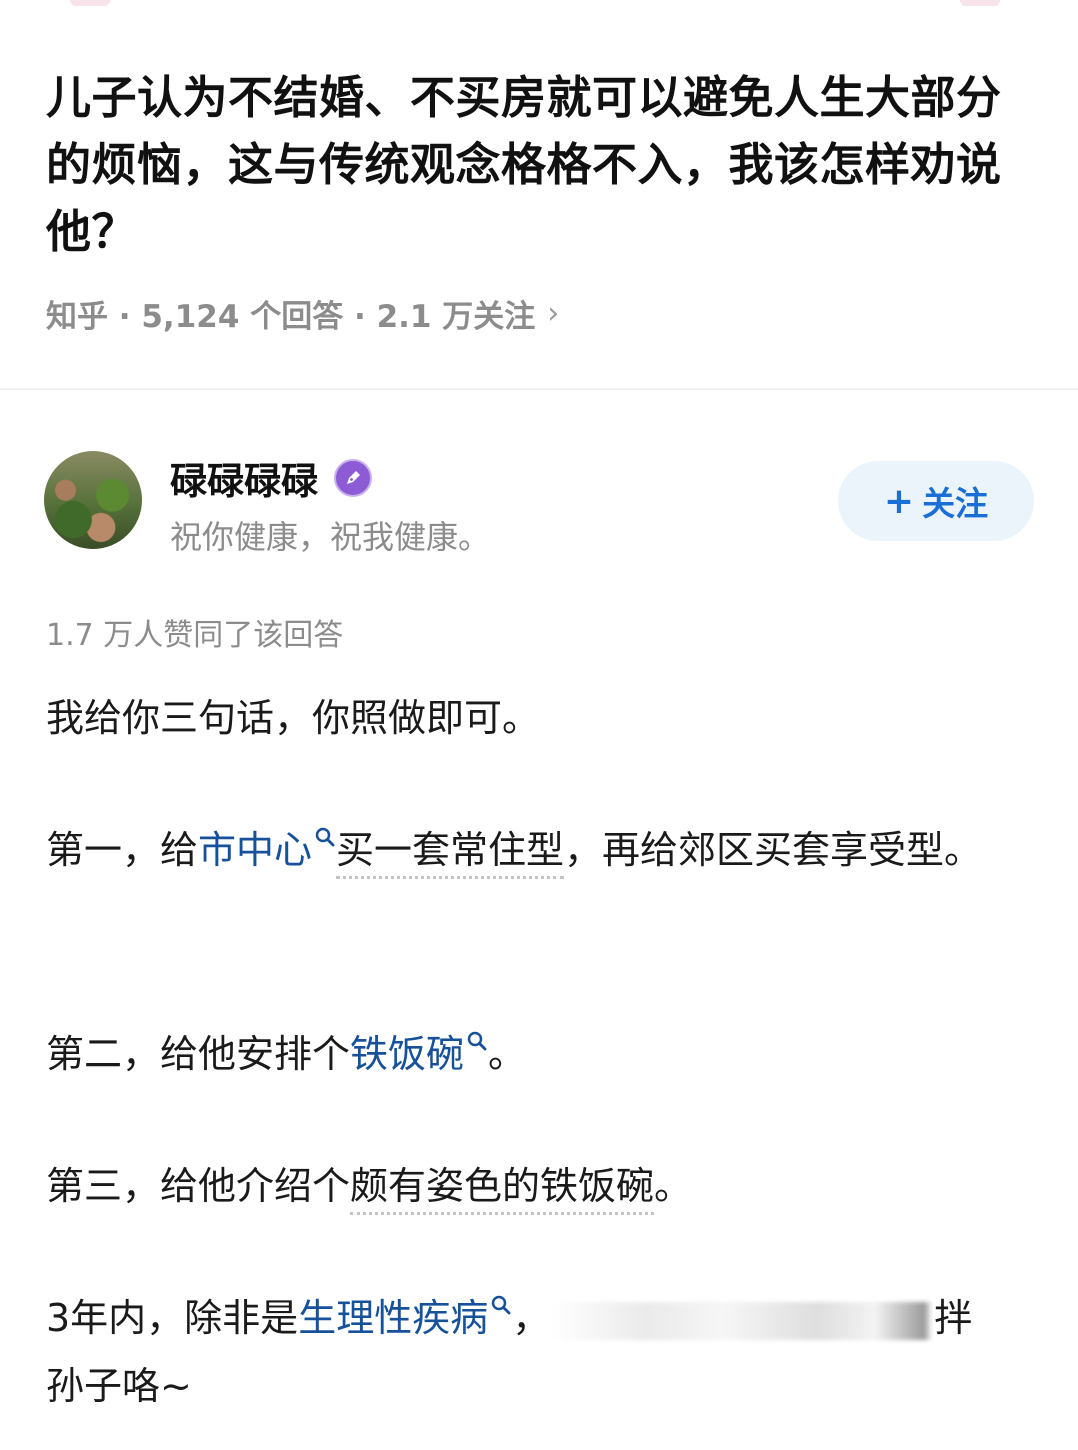 The width and height of the screenshot is (1078, 1450). What do you see at coordinates (407, 1054) in the screenshot?
I see `search-link-iron-rice-bowl: 铁饭碗` at bounding box center [407, 1054].